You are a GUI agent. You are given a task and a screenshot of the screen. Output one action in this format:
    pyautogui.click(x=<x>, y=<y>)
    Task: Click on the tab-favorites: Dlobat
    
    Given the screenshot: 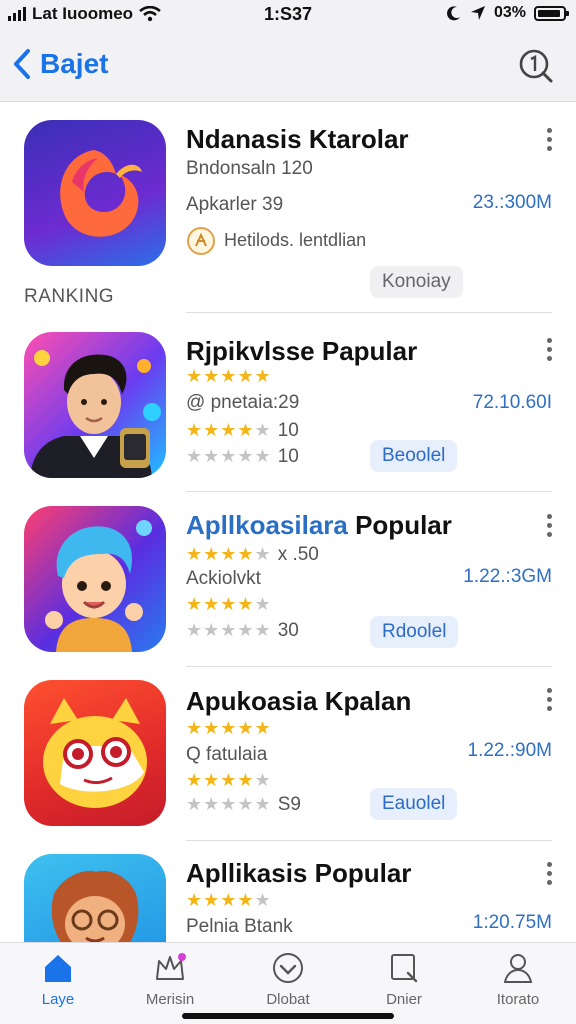 What is the action you would take?
    pyautogui.click(x=288, y=979)
    